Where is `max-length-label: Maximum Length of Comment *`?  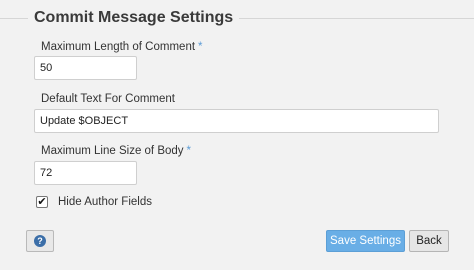
max-length-label: Maximum Length of Comment * is located at coordinates (122, 47).